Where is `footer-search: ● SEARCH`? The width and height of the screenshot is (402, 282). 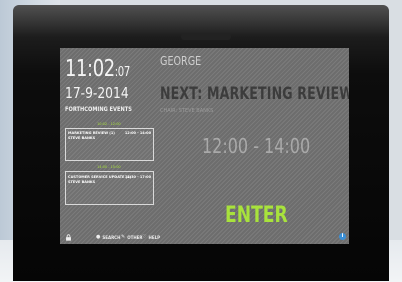
footer-search: ● SEARCH is located at coordinates (108, 237).